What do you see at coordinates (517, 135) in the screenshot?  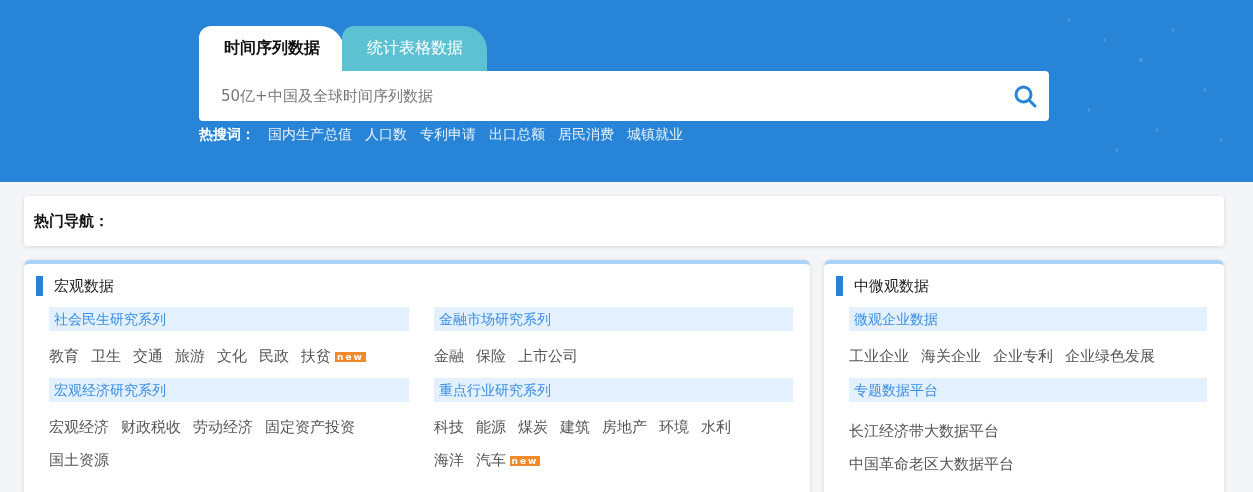 I see `hot-word-link: 出口总额` at bounding box center [517, 135].